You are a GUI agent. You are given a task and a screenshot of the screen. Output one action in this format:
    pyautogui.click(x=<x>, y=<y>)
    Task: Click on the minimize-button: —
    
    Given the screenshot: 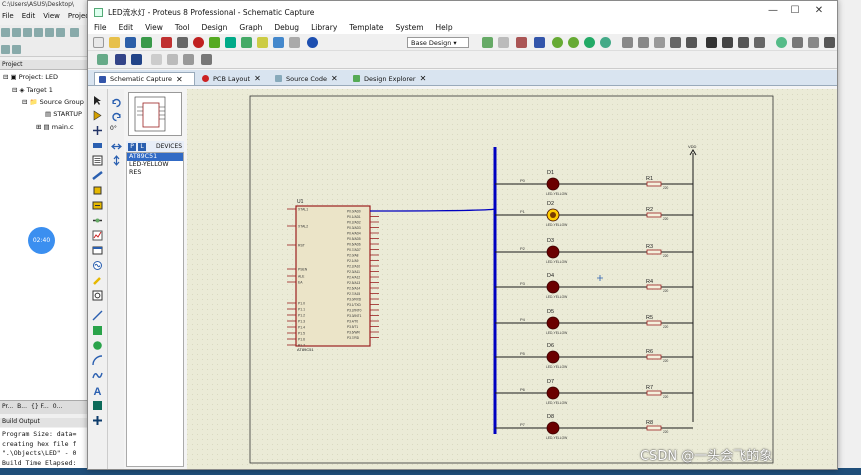 What is the action you would take?
    pyautogui.click(x=773, y=10)
    